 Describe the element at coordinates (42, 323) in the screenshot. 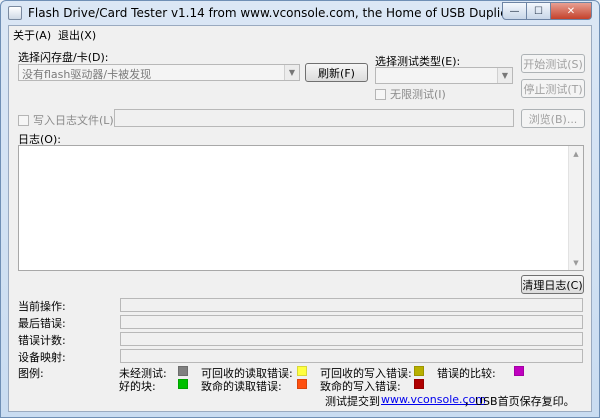

I see `last-error-label: 最后错误:` at that location.